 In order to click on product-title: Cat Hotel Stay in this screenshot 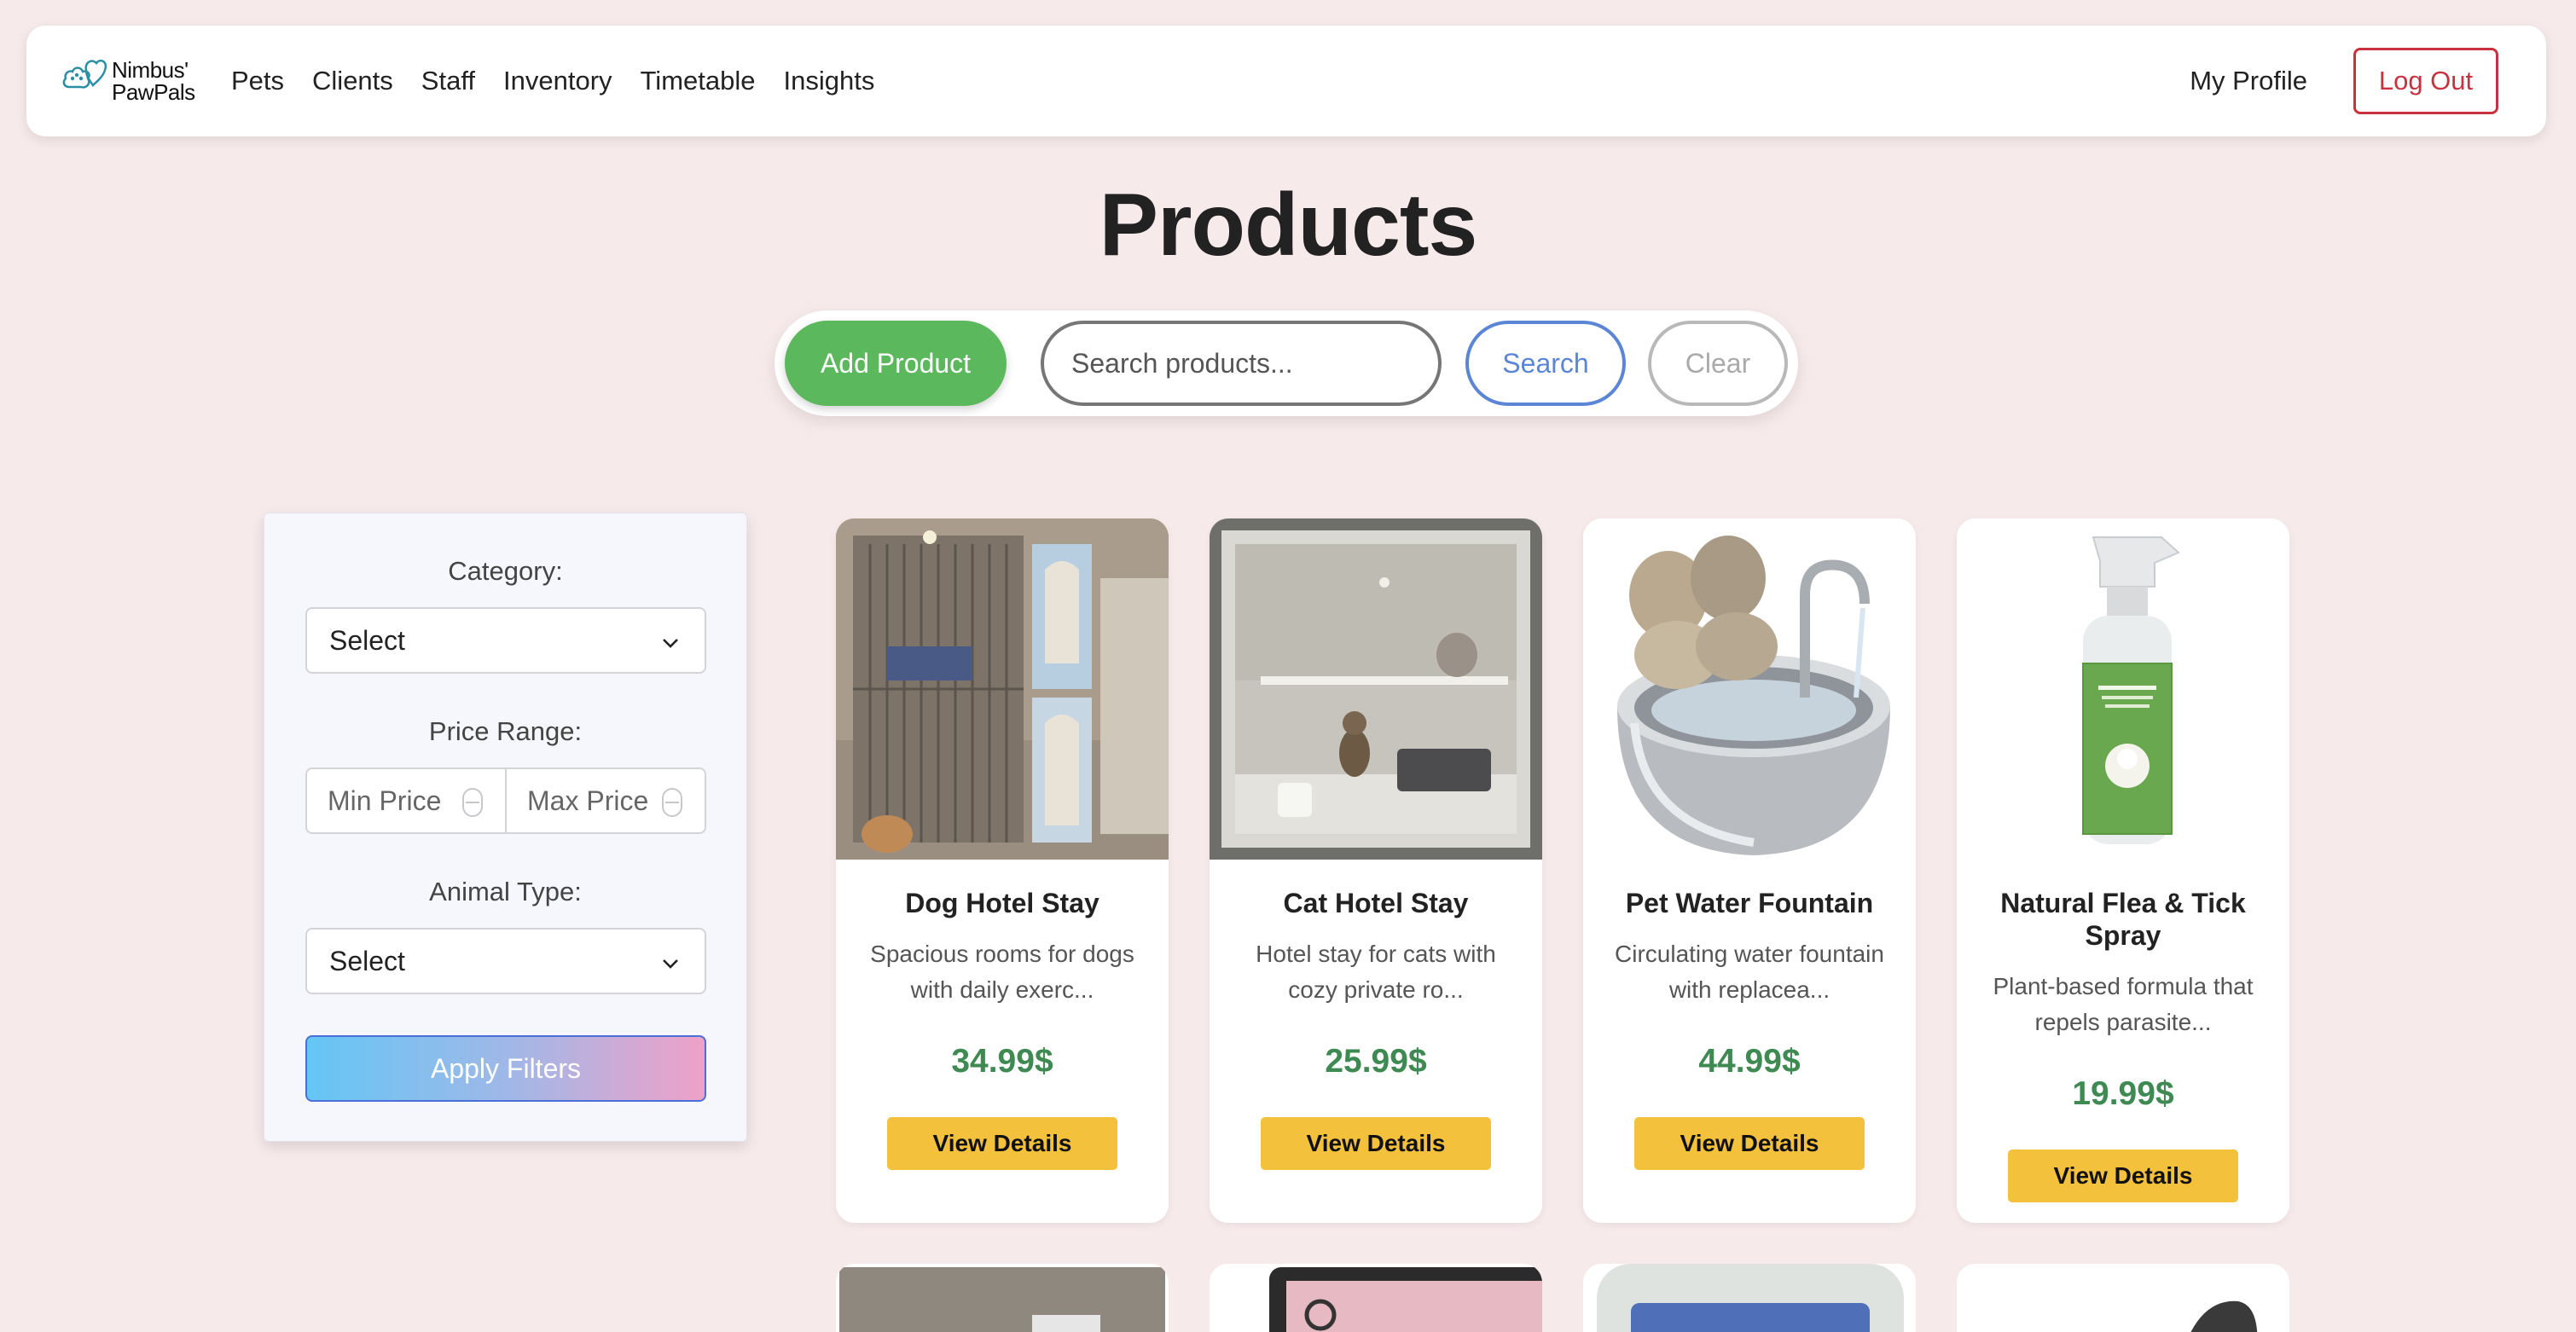, I will do `click(1376, 903)`.